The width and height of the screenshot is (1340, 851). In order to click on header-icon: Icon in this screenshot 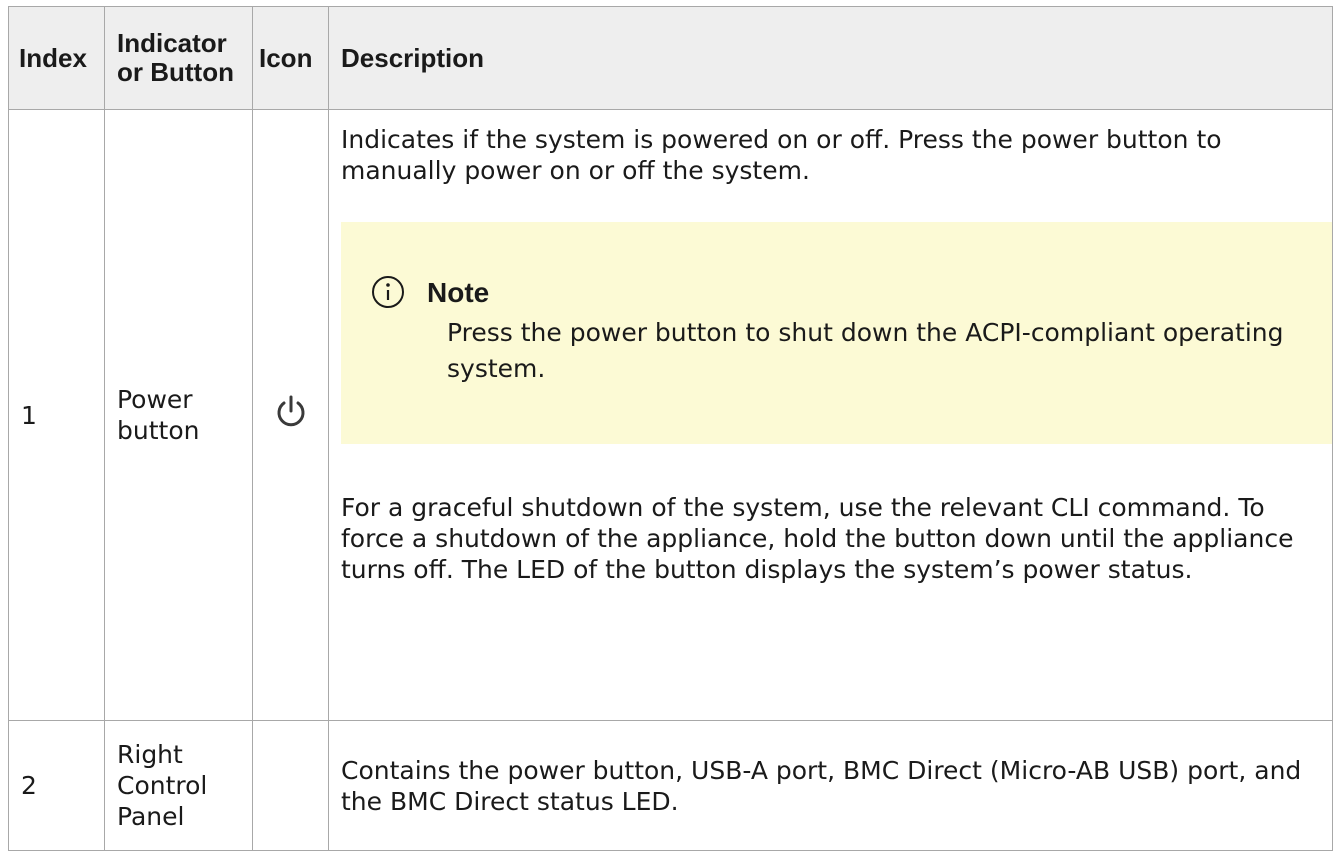, I will do `click(290, 58)`.